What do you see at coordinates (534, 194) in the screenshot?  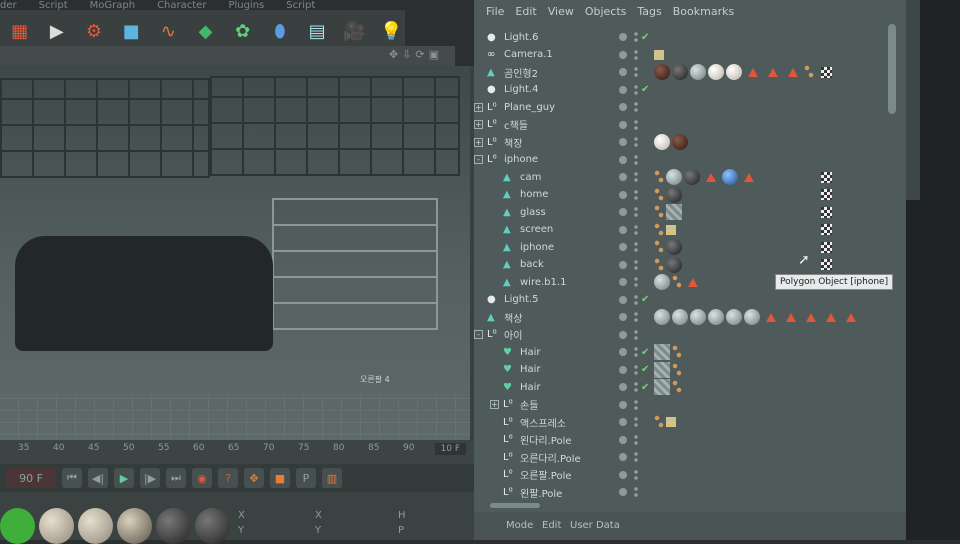 I see `object-name: home` at bounding box center [534, 194].